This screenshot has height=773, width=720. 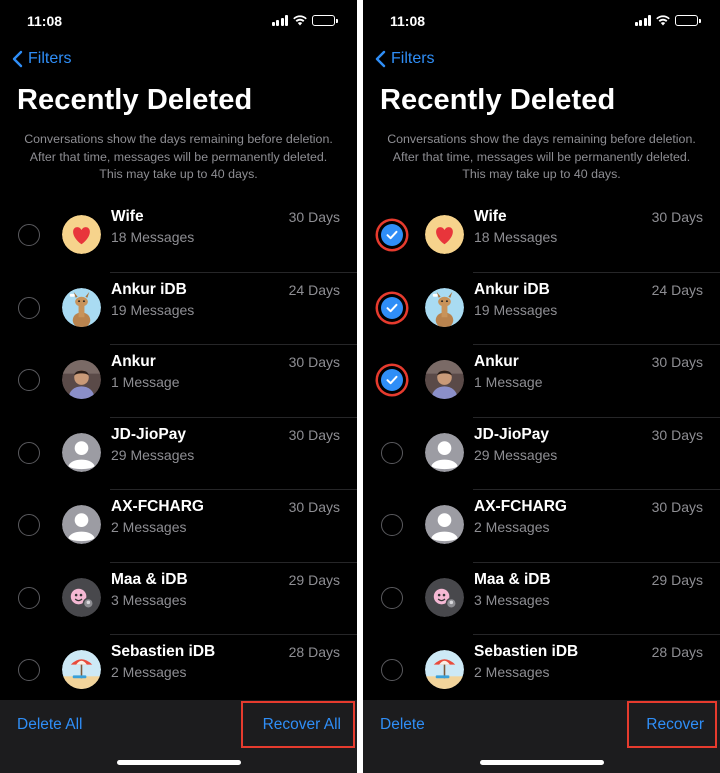 What do you see at coordinates (49, 725) in the screenshot?
I see `delete-all-button: Delete All` at bounding box center [49, 725].